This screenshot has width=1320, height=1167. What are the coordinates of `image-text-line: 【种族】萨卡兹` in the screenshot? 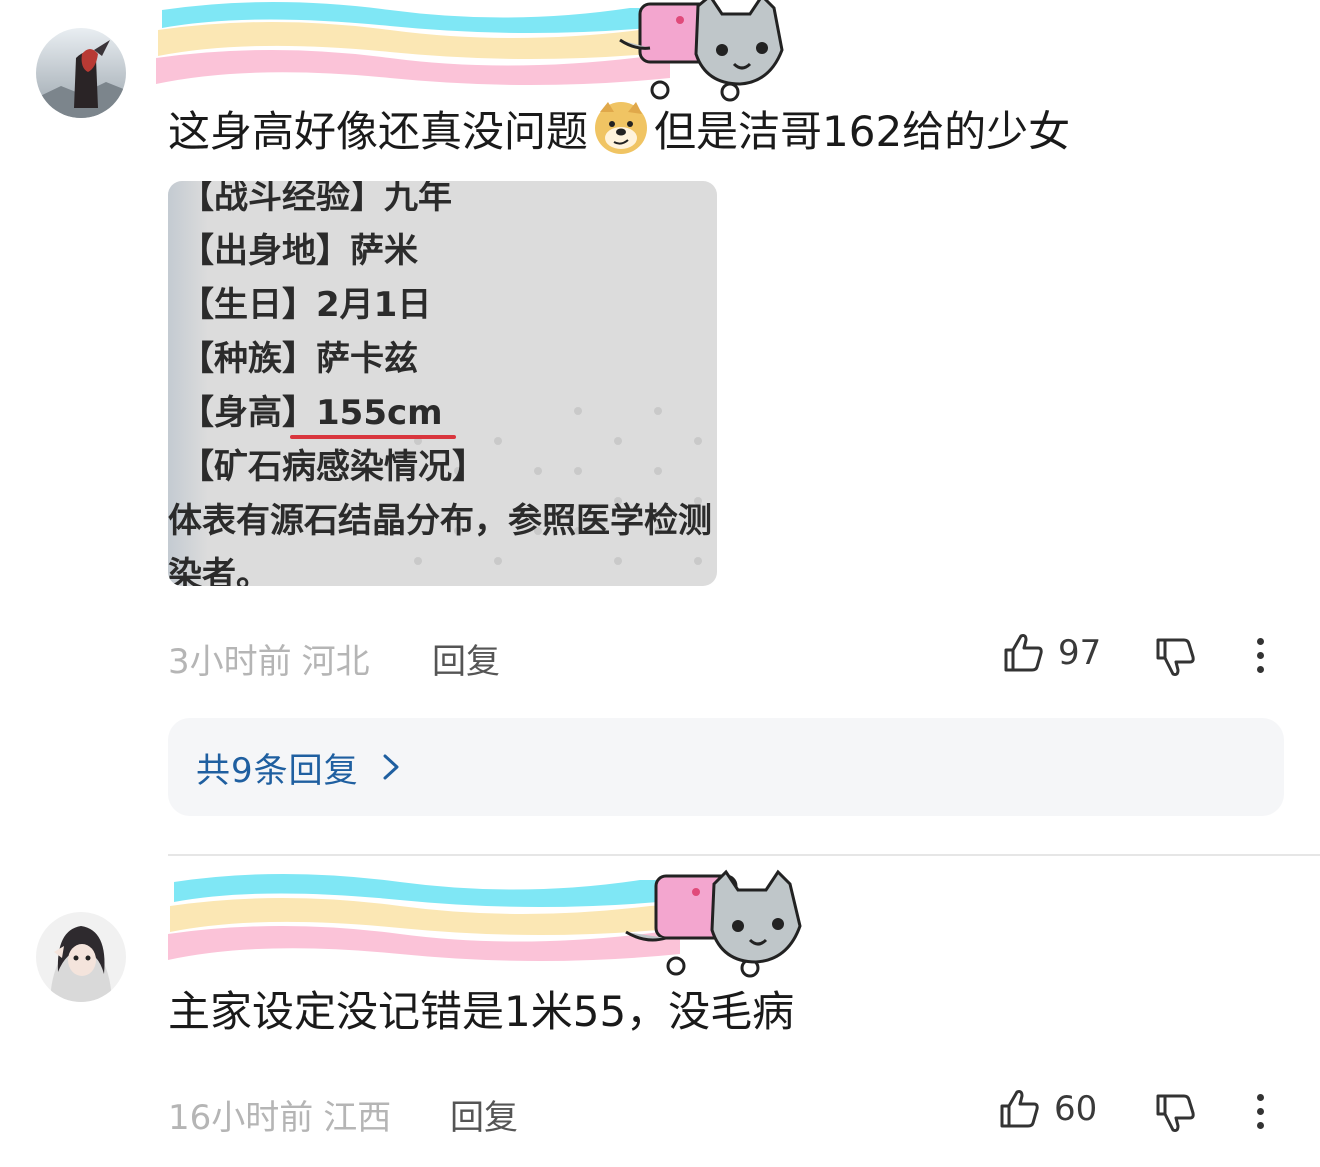 It's located at (299, 359).